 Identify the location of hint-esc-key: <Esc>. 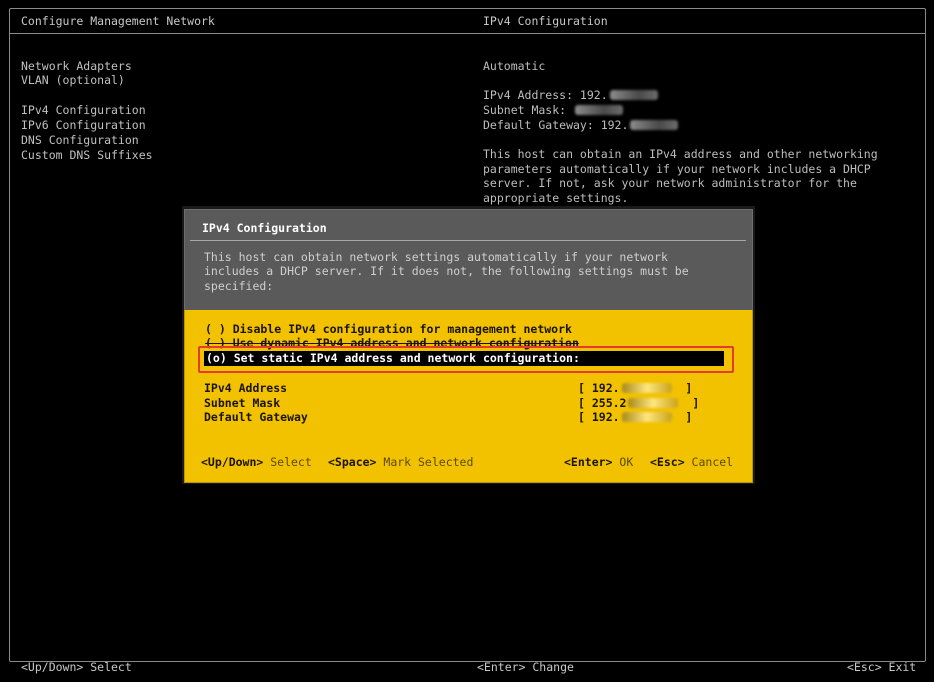
(667, 462).